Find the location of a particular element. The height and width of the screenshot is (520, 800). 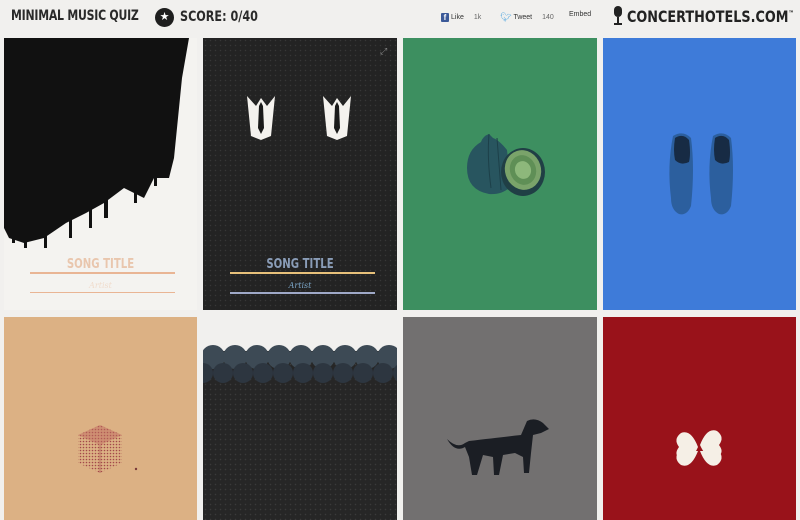

black-dog-illustration is located at coordinates (498, 447).